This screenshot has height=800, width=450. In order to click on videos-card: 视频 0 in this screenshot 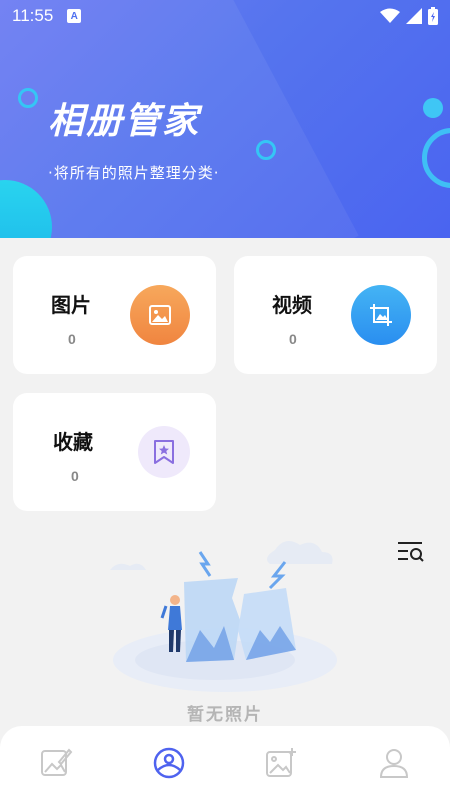, I will do `click(335, 315)`.